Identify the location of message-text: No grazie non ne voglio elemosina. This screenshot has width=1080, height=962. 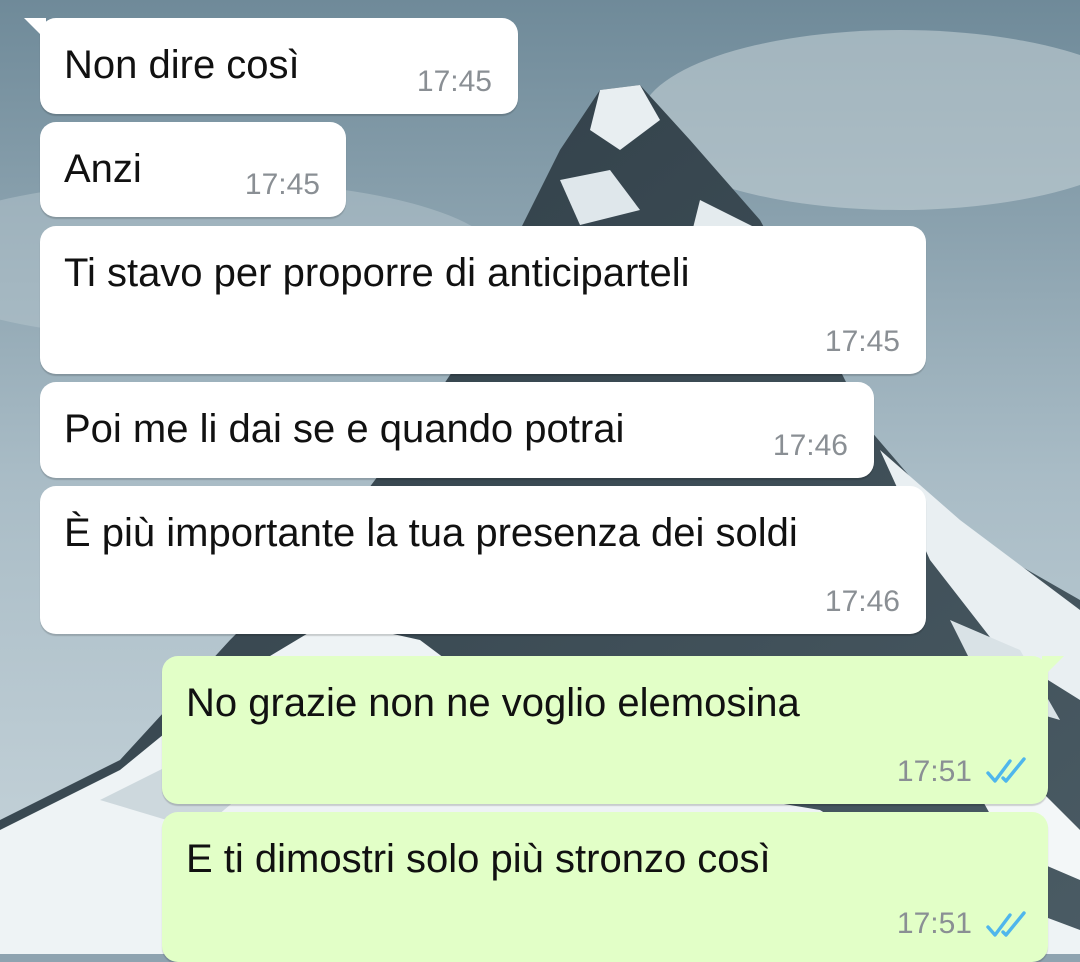
(493, 703).